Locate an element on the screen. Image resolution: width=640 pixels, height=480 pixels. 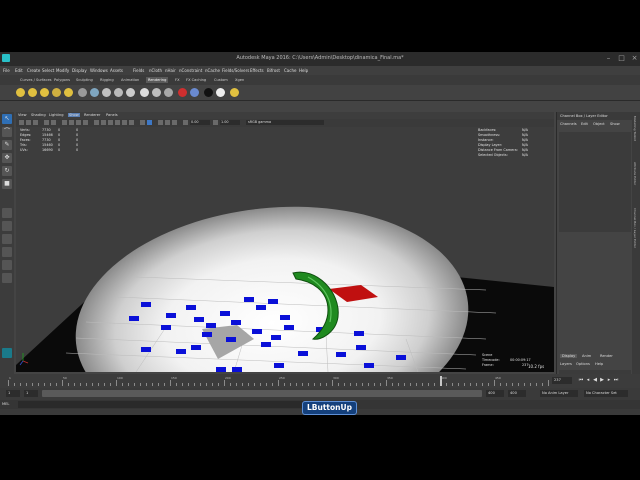
cb-menu-edit: Edit is located at coordinates (584, 124).